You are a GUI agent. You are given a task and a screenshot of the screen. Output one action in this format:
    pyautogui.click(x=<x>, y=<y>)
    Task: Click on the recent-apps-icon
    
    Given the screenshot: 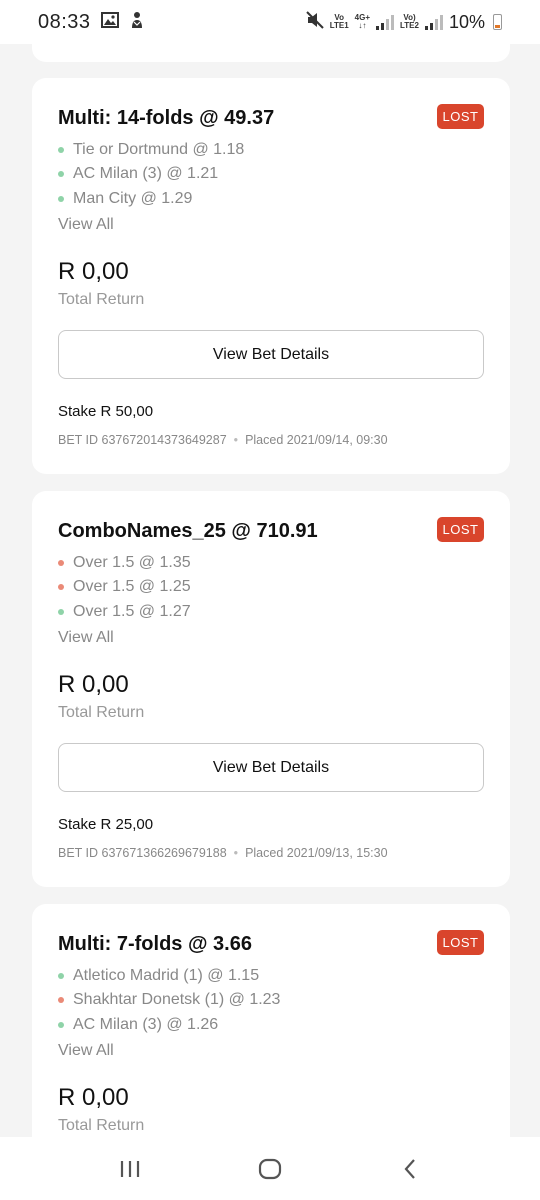 What is the action you would take?
    pyautogui.click(x=130, y=1169)
    